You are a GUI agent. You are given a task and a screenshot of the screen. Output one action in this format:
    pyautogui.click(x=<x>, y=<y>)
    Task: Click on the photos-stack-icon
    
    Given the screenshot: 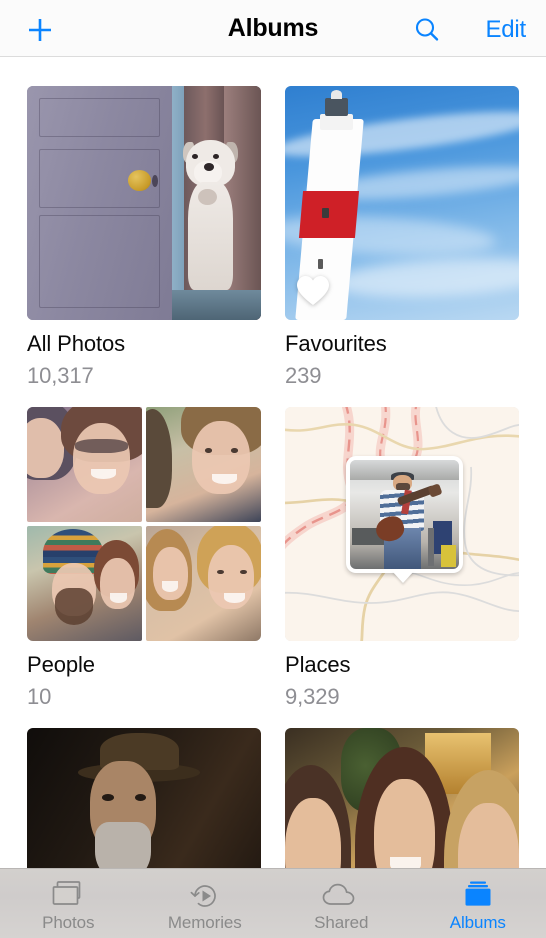 What is the action you would take?
    pyautogui.click(x=68, y=894)
    